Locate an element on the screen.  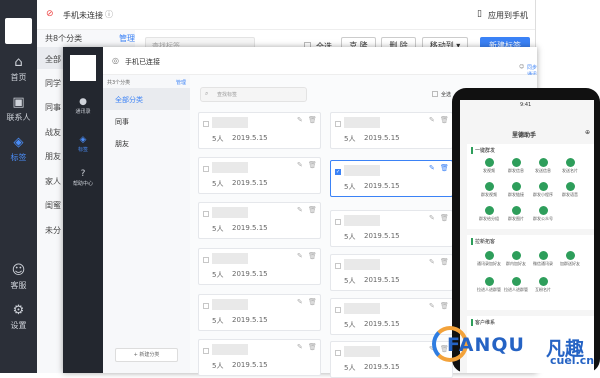
category-item: 全部分类 is located at coordinates (129, 100).